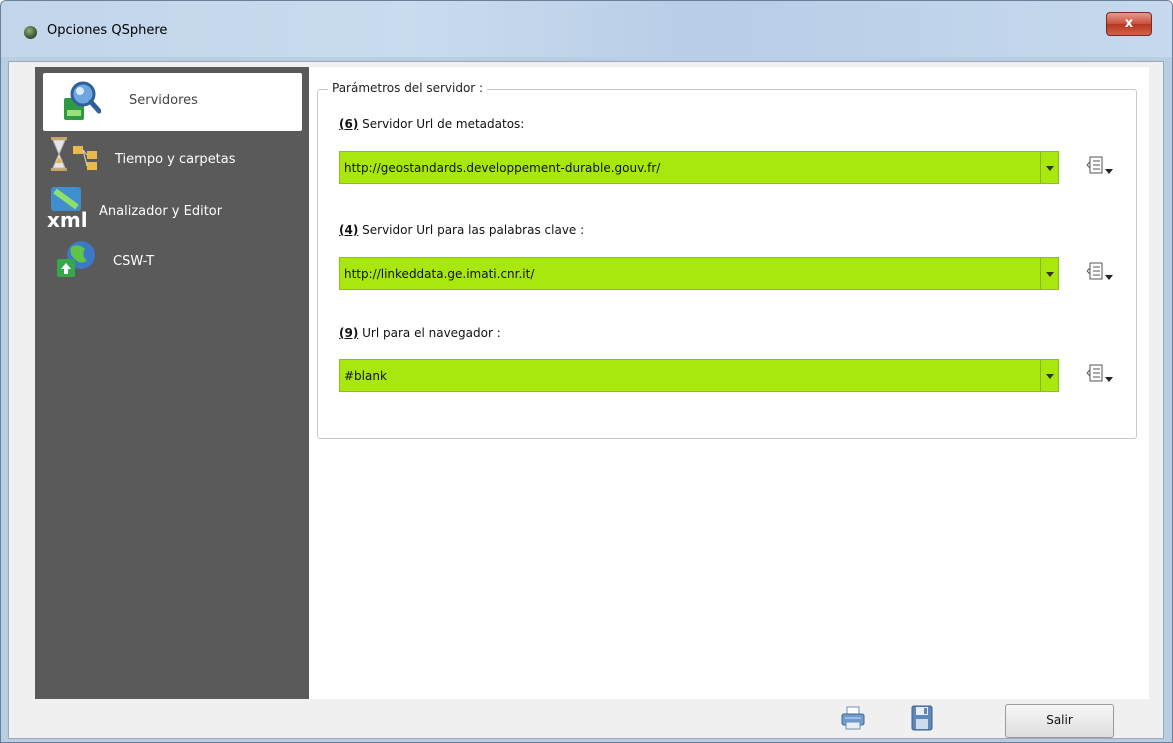 Image resolution: width=1173 pixels, height=743 pixels. What do you see at coordinates (1059, 721) in the screenshot?
I see `exit-button: Salir` at bounding box center [1059, 721].